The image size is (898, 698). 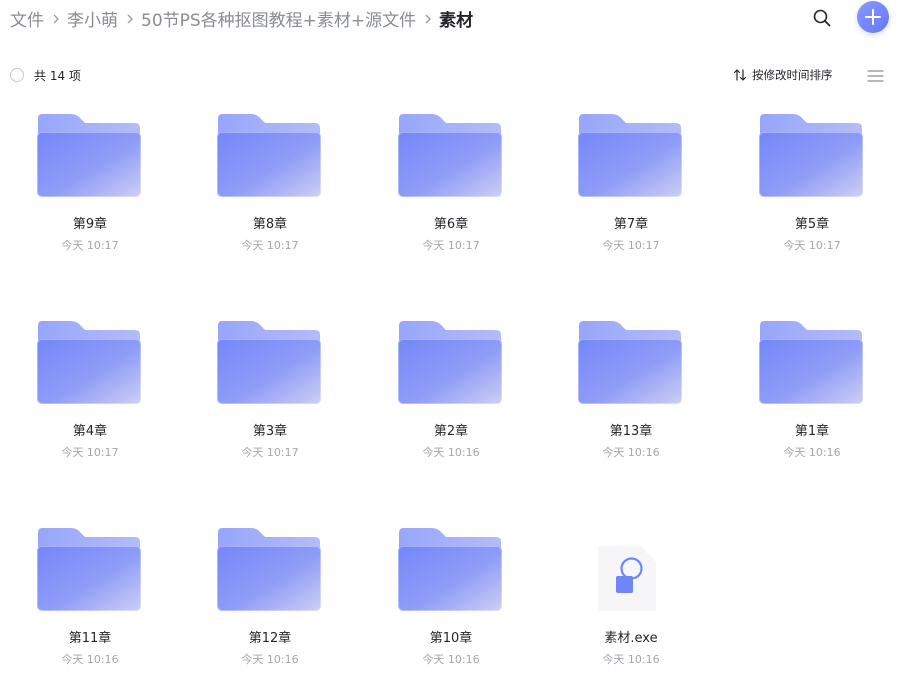 I want to click on item-name: 第6章, so click(x=451, y=224).